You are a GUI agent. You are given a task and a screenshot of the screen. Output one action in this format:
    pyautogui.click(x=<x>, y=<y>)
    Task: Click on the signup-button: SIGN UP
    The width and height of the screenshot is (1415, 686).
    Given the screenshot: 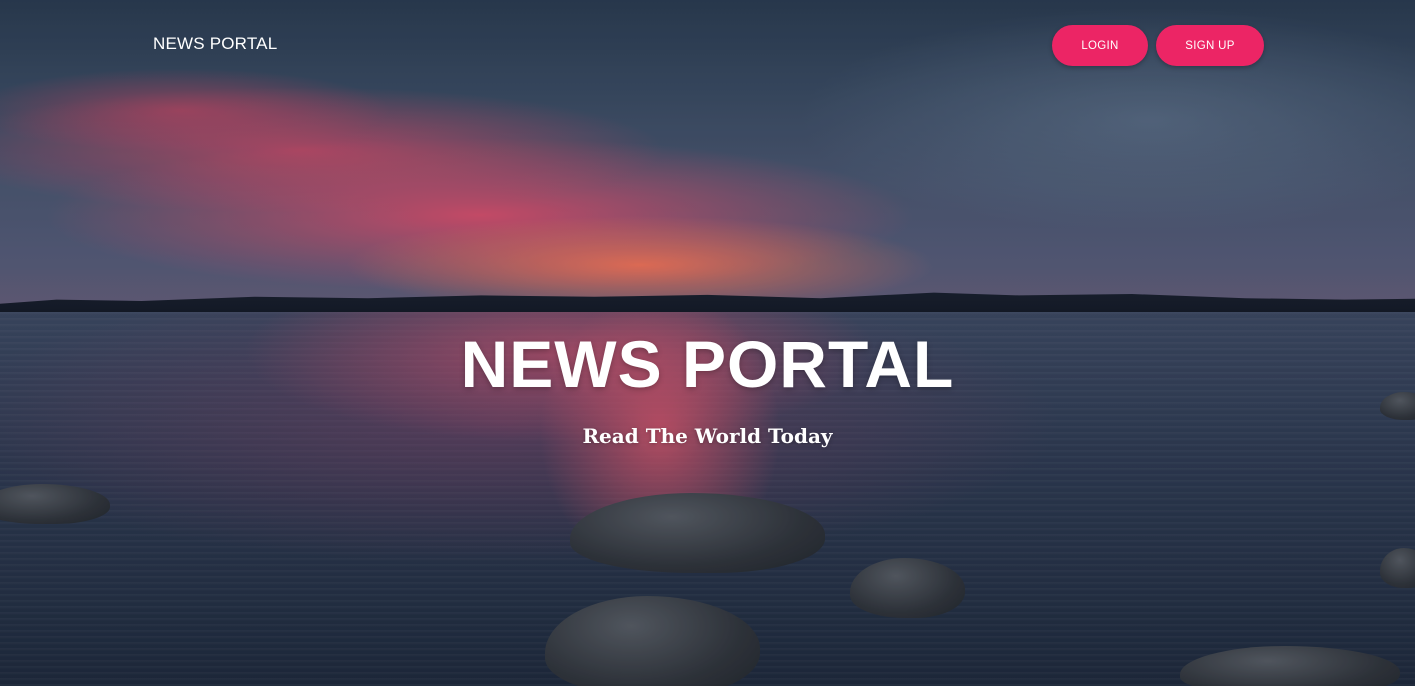 What is the action you would take?
    pyautogui.click(x=1210, y=45)
    